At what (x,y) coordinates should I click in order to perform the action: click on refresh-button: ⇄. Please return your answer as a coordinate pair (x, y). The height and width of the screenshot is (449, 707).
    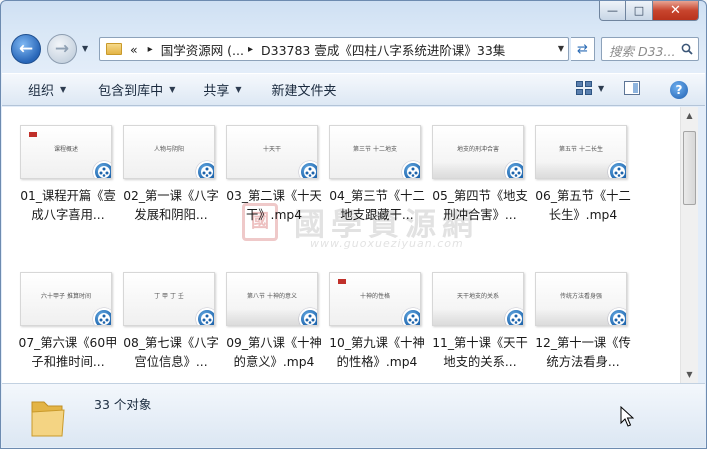
    Looking at the image, I should click on (583, 49).